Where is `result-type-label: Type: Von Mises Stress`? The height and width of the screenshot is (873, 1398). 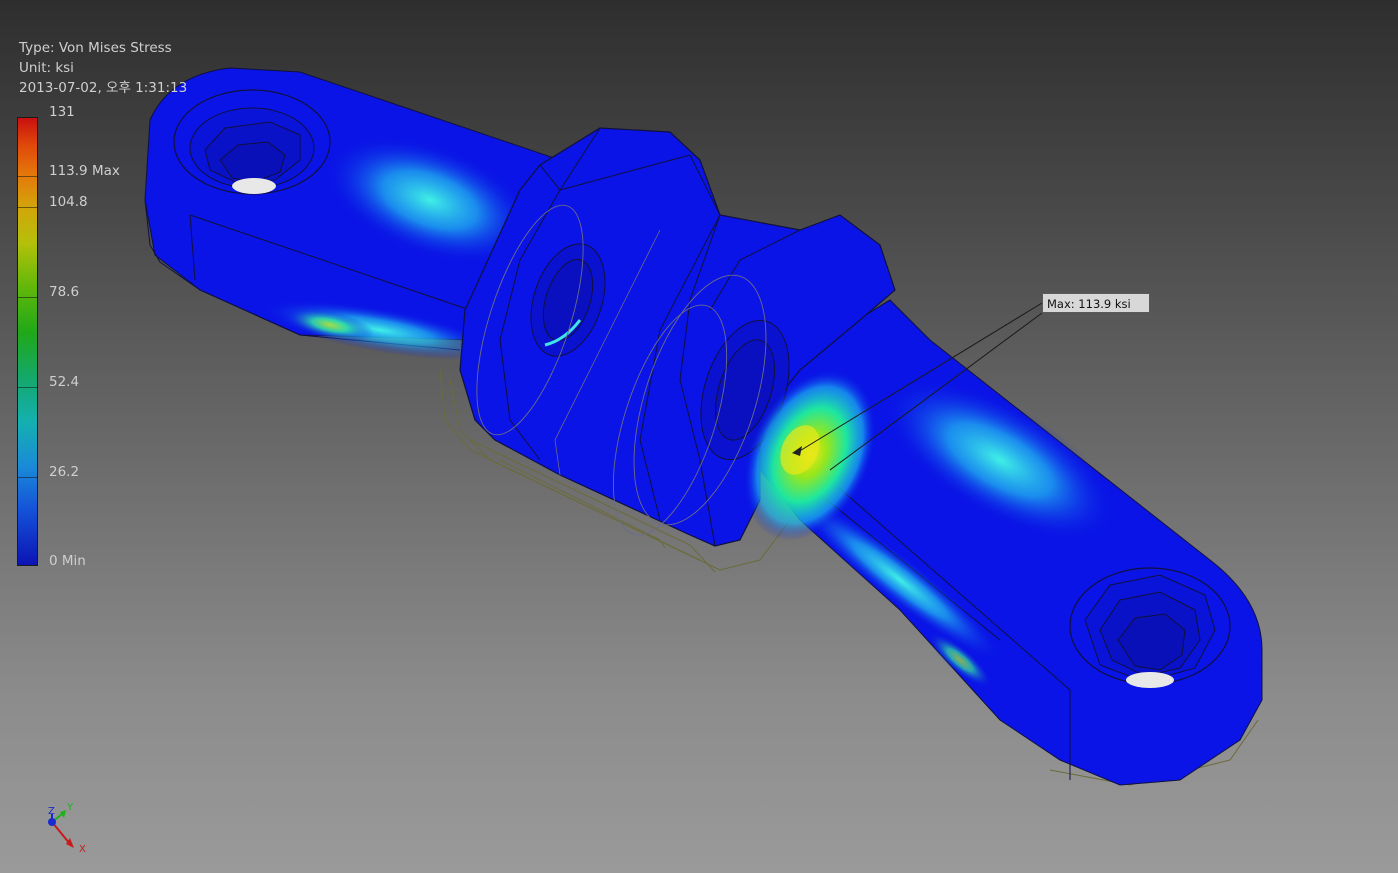 result-type-label: Type: Von Mises Stress is located at coordinates (95, 48).